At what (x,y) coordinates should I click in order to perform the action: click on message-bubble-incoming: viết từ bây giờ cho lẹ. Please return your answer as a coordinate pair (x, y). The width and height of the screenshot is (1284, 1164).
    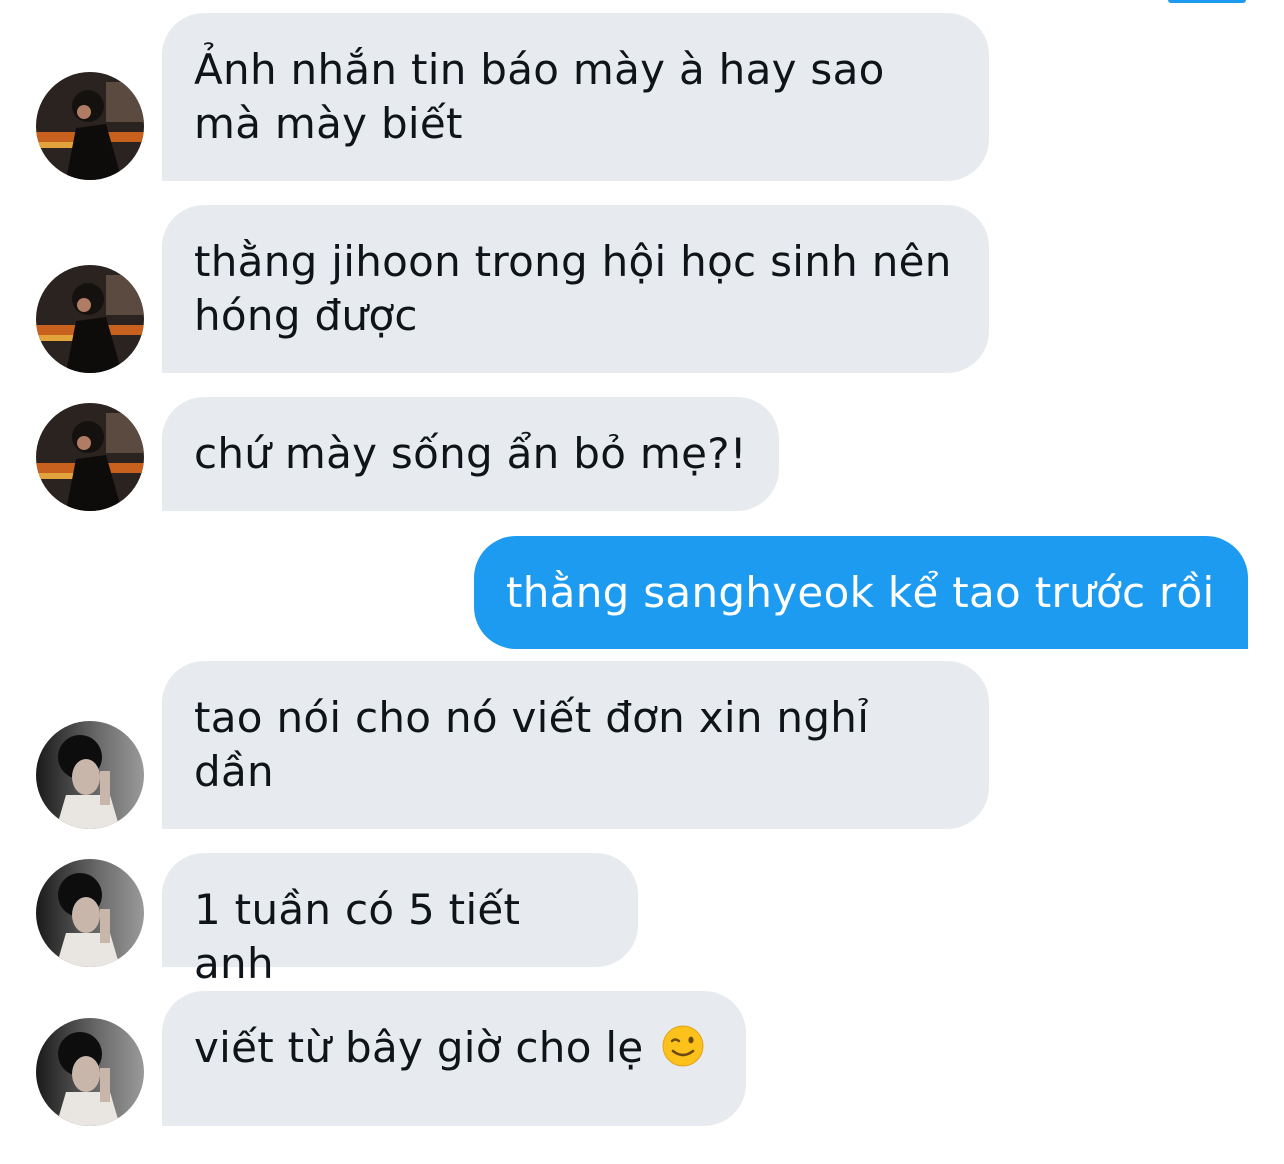
    Looking at the image, I should click on (454, 1058).